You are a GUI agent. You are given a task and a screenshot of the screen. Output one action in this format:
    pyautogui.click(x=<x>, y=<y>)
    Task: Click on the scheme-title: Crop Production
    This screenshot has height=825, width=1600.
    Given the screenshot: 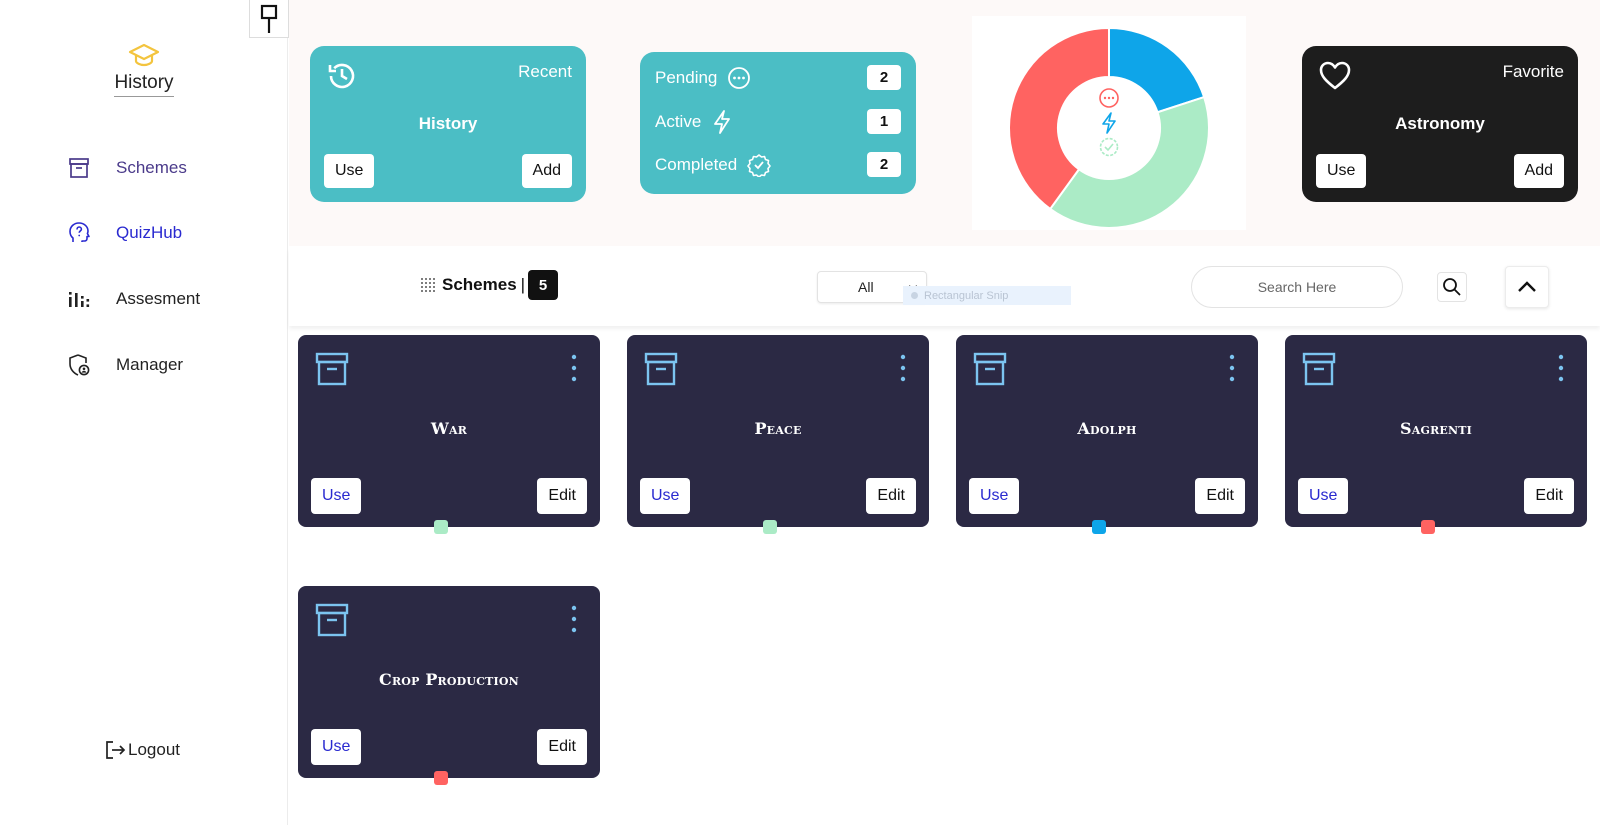 What is the action you would take?
    pyautogui.click(x=449, y=679)
    